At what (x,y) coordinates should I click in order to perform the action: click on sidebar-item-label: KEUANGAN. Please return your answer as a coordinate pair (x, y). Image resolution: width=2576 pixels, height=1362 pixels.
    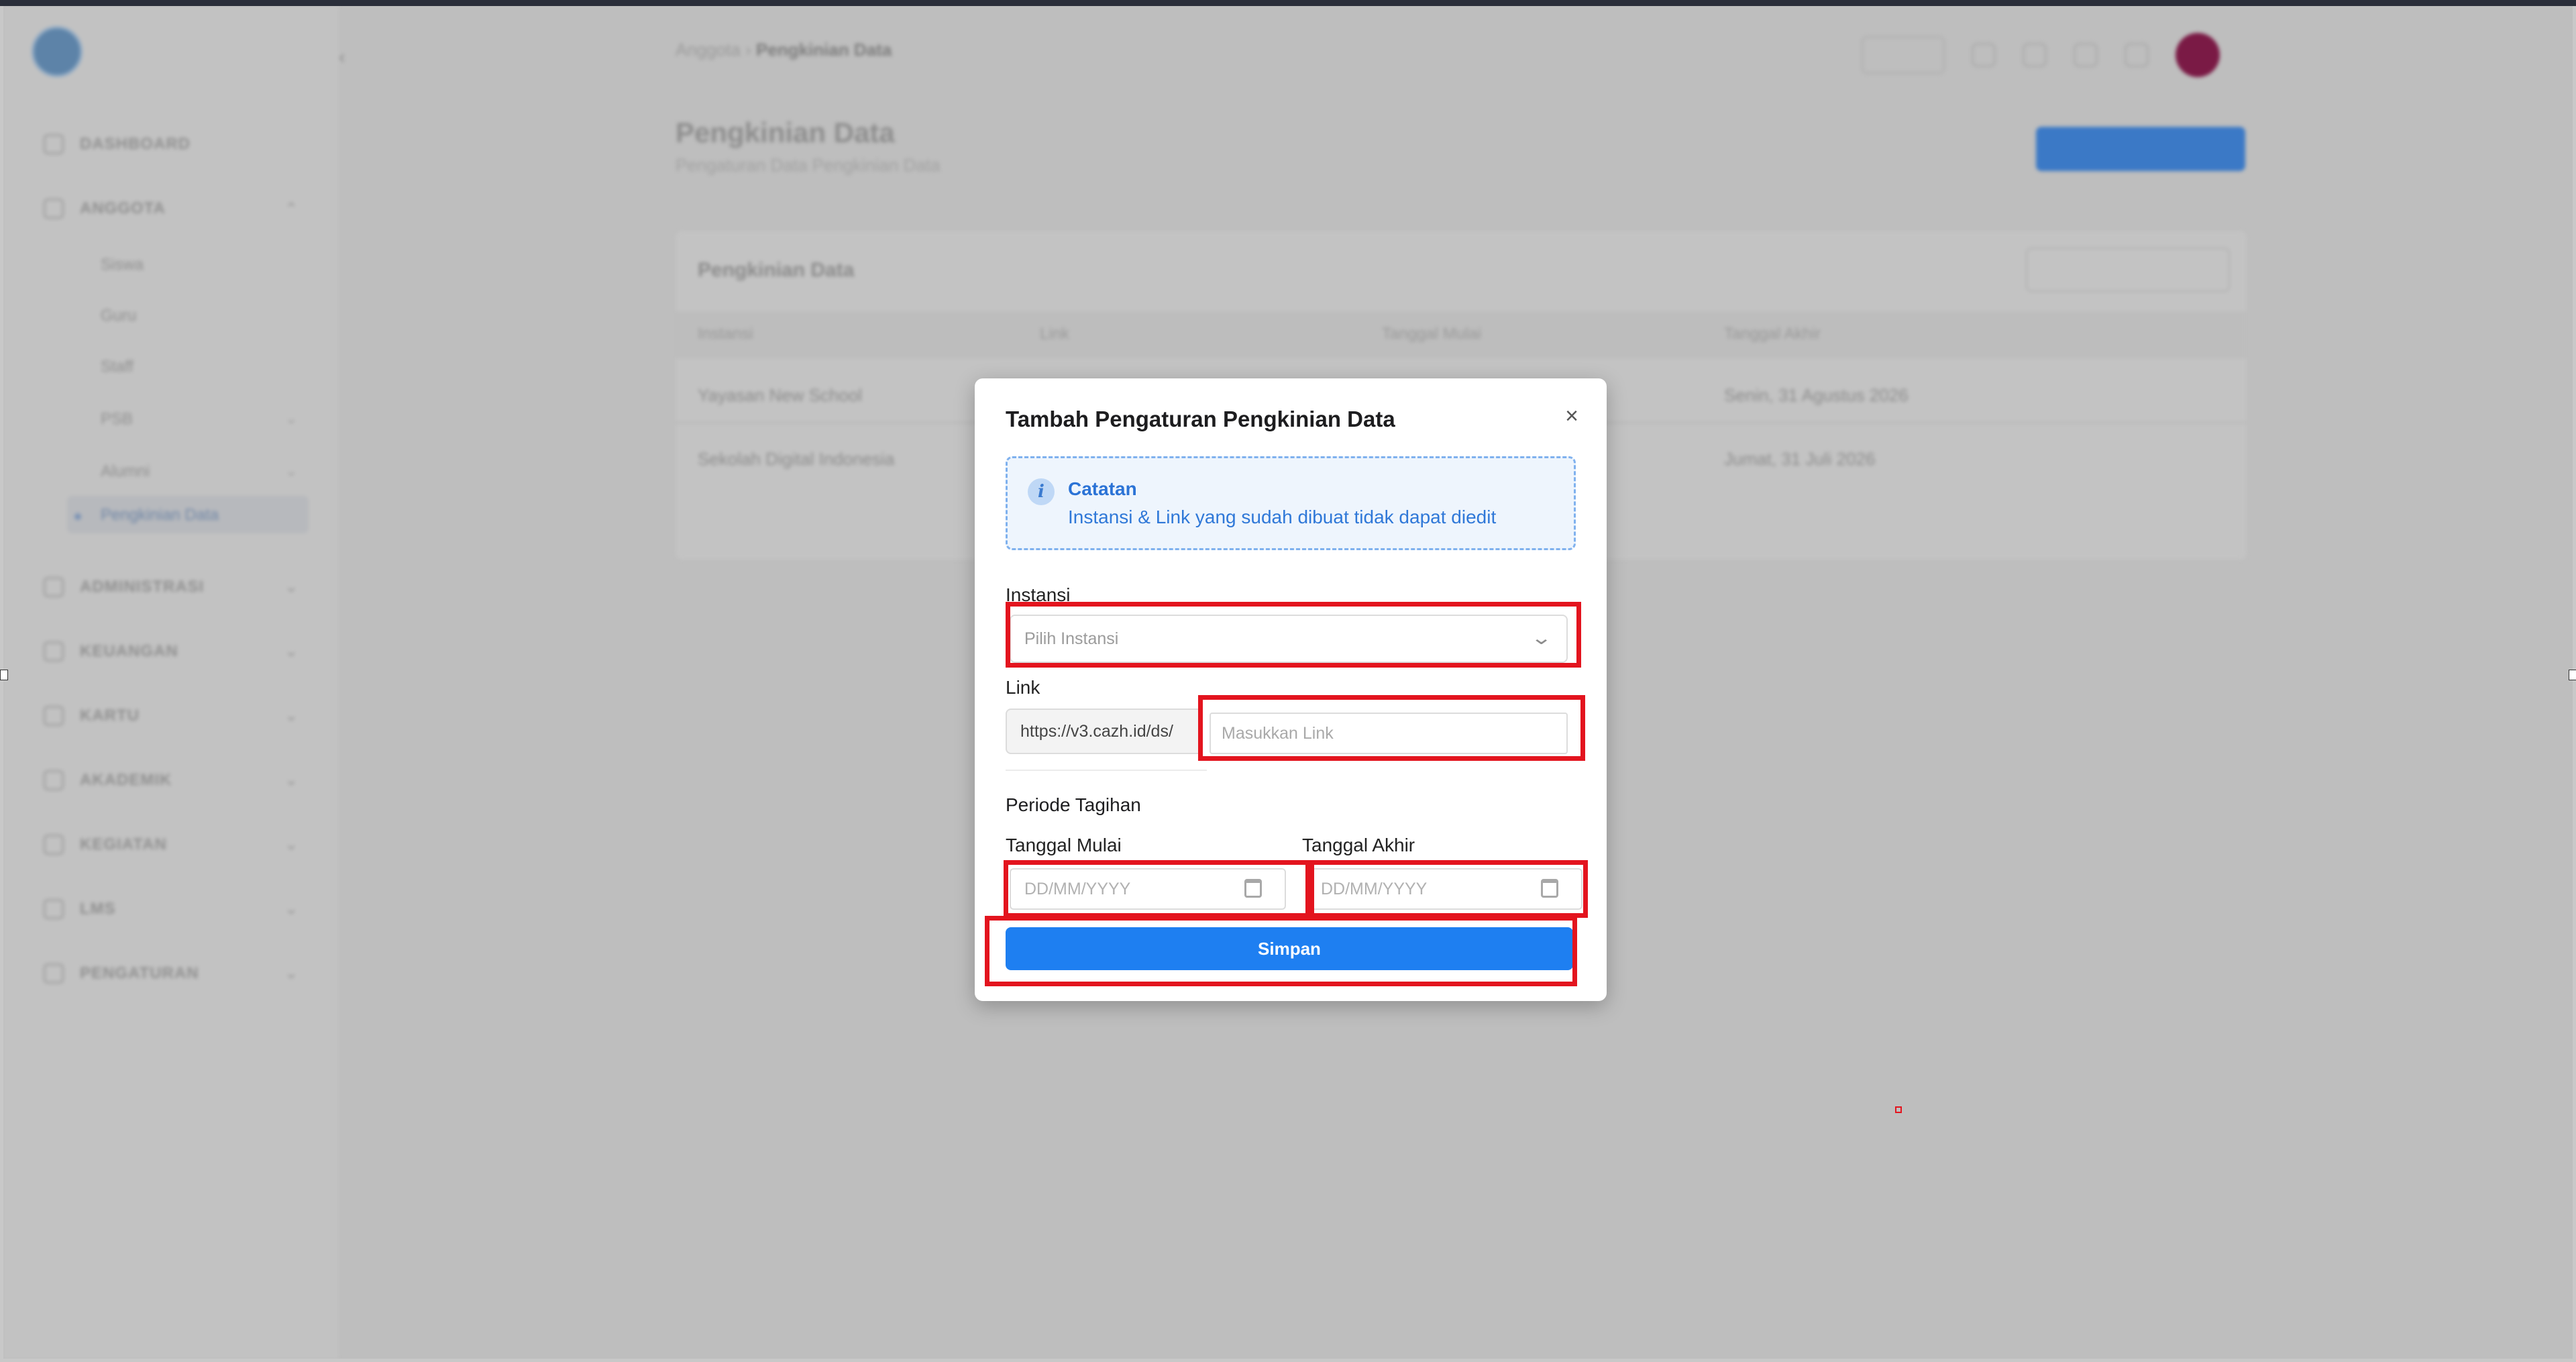
    Looking at the image, I should click on (129, 651).